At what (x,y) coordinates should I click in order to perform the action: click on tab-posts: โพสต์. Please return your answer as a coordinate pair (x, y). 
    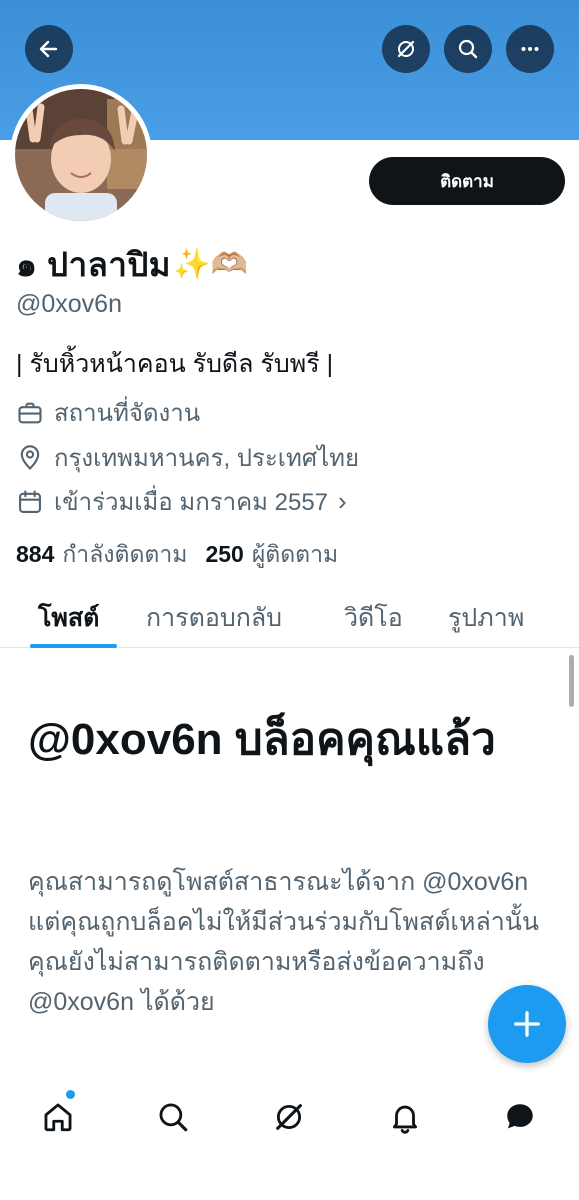
    Looking at the image, I should click on (68, 618).